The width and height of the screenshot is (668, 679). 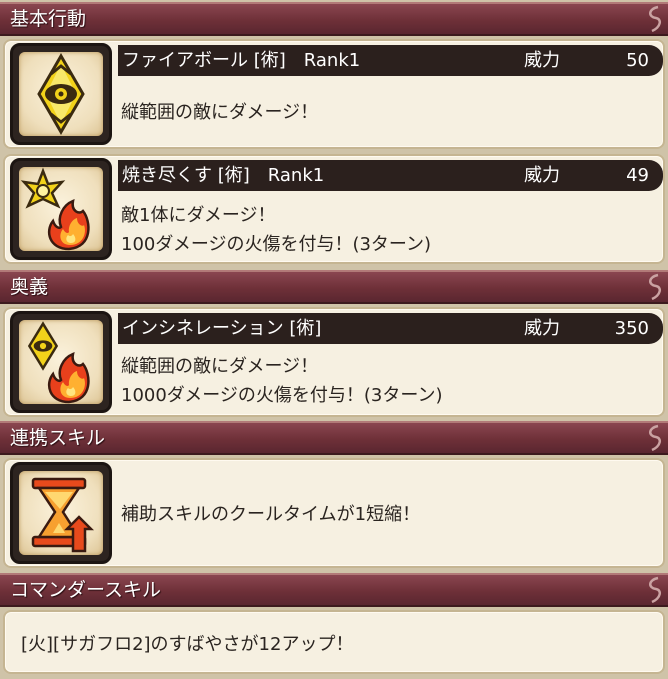 What do you see at coordinates (390, 60) in the screenshot?
I see `skill-title-bar: ファイアボール [術] Rank1 威力 50` at bounding box center [390, 60].